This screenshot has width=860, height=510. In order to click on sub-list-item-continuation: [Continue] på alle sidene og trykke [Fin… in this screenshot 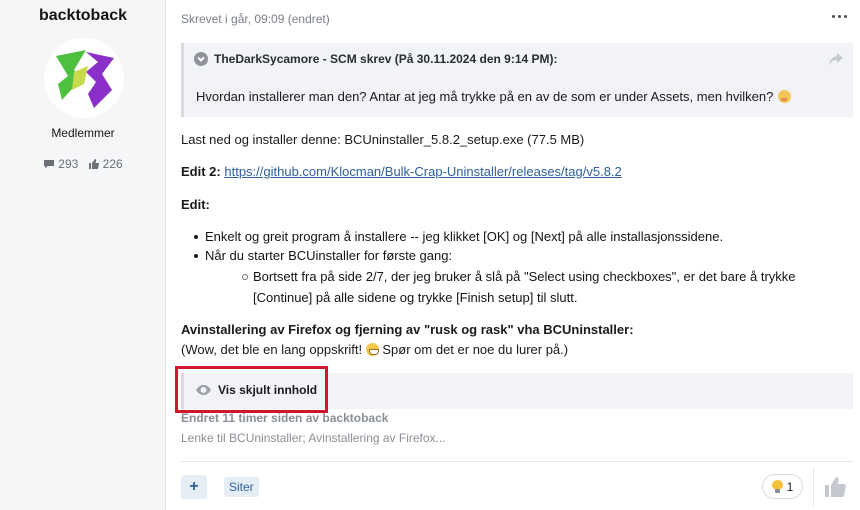, I will do `click(415, 297)`.